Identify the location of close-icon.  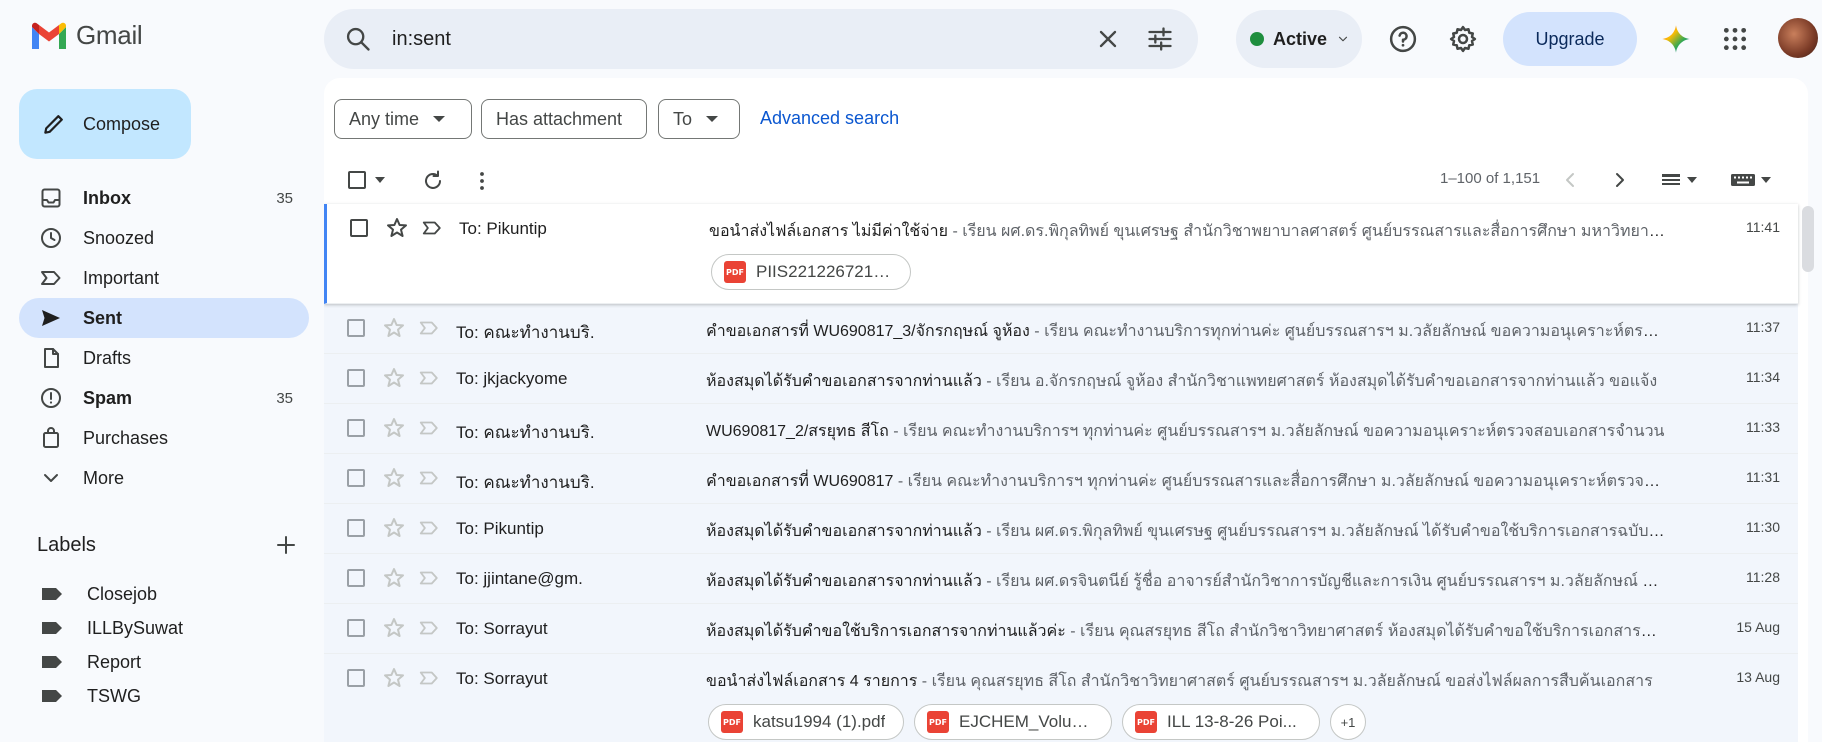
(1108, 39).